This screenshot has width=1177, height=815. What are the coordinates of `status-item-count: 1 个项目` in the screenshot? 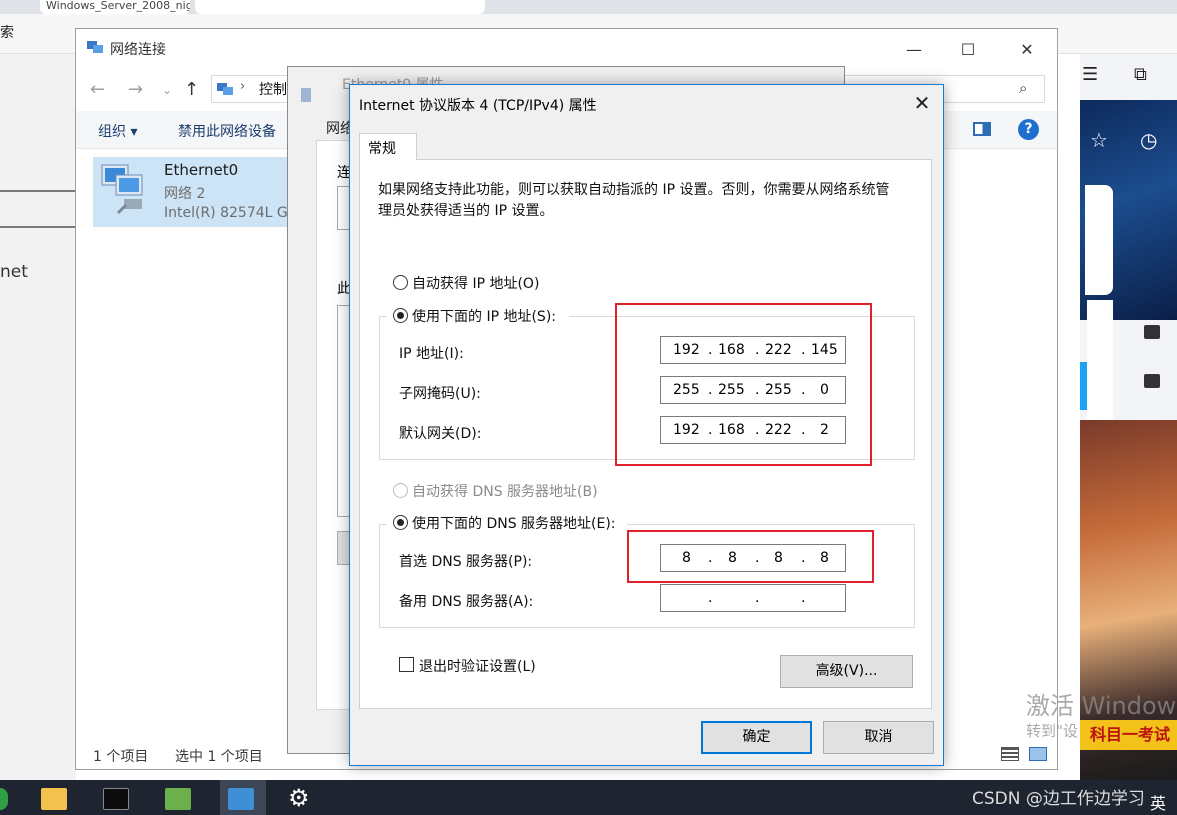 It's located at (121, 757).